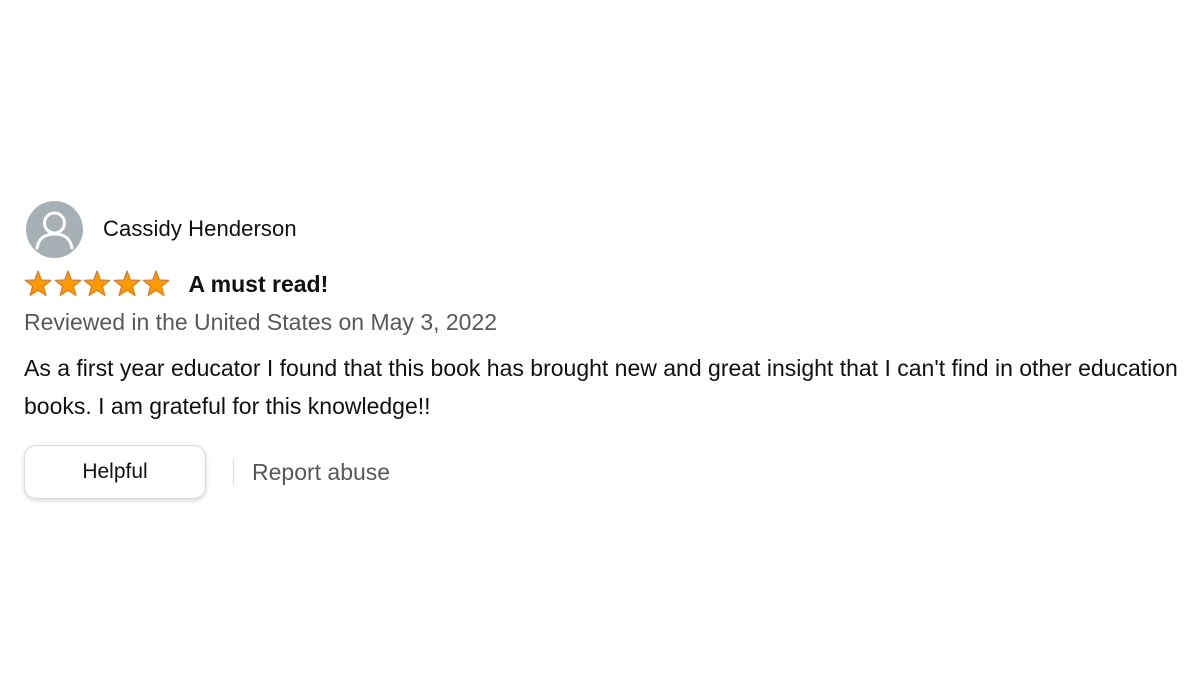 This screenshot has width=1200, height=700. Describe the element at coordinates (54, 229) in the screenshot. I see `default-profile-icon` at that location.